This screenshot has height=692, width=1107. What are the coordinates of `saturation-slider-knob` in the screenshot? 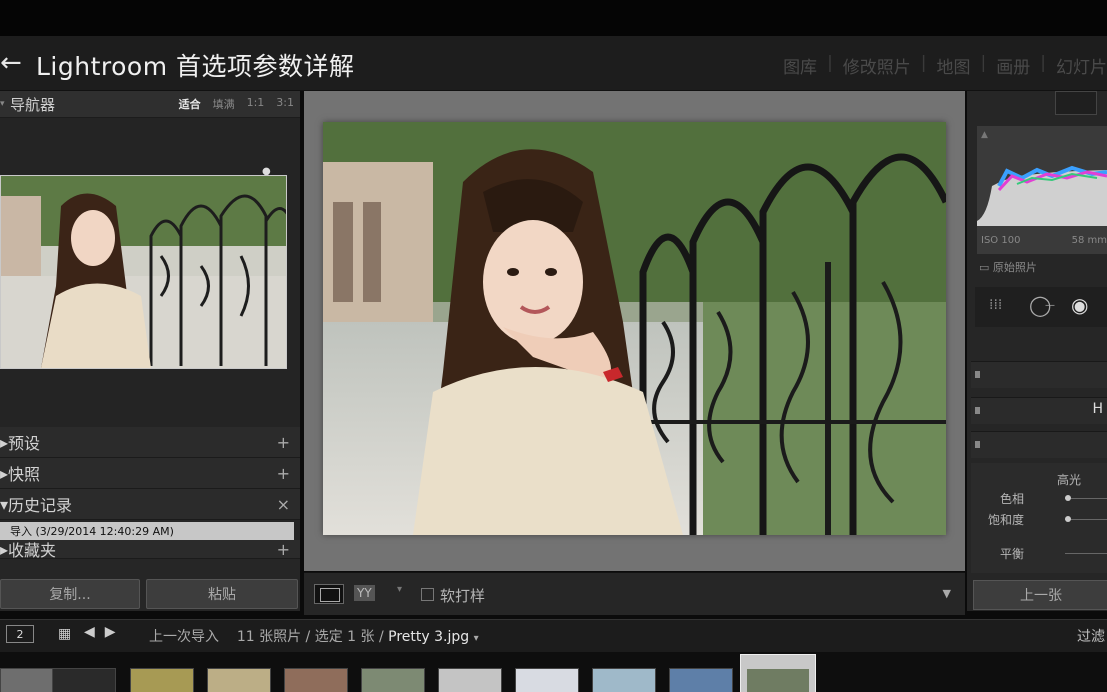 It's located at (1068, 519).